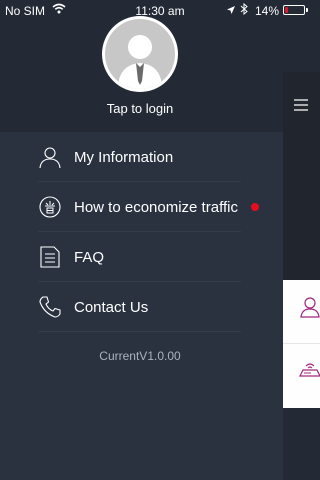 This screenshot has height=480, width=320. What do you see at coordinates (124, 157) in the screenshot?
I see `menu-item-label: My Information` at bounding box center [124, 157].